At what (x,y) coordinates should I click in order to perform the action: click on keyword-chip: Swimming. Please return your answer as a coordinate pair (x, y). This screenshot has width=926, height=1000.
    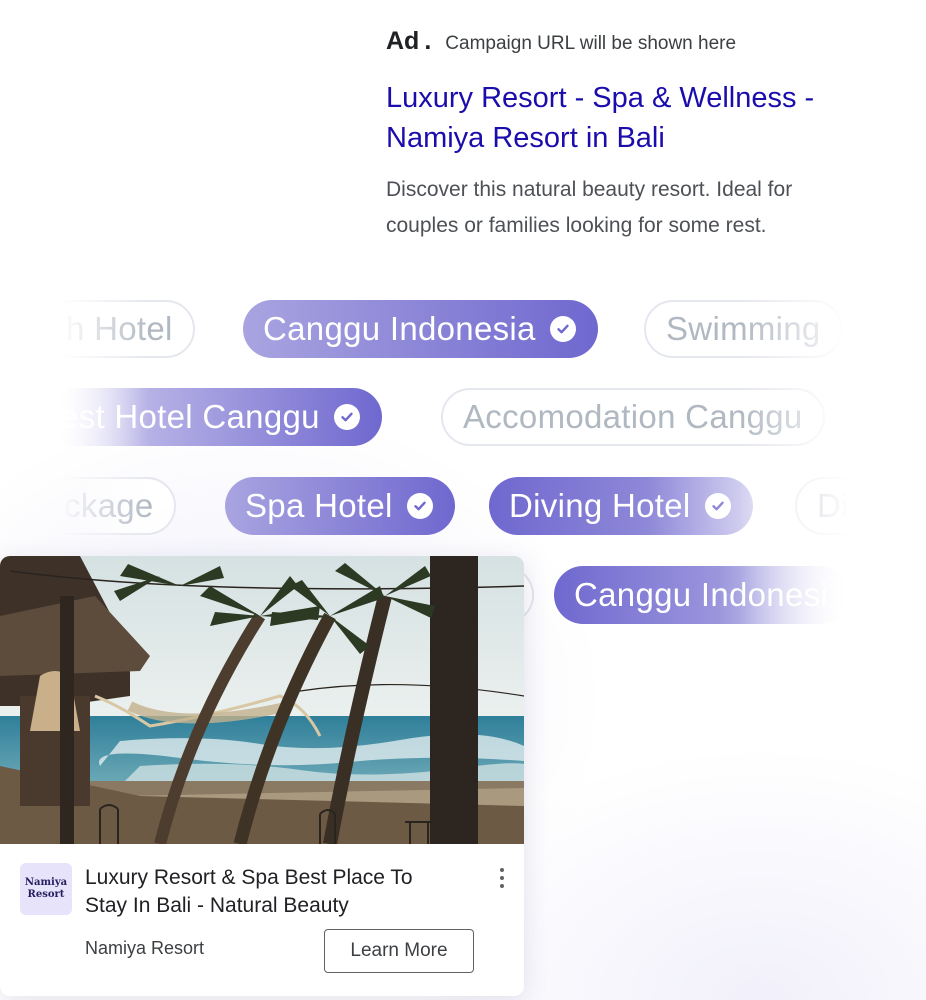
    Looking at the image, I should click on (743, 329).